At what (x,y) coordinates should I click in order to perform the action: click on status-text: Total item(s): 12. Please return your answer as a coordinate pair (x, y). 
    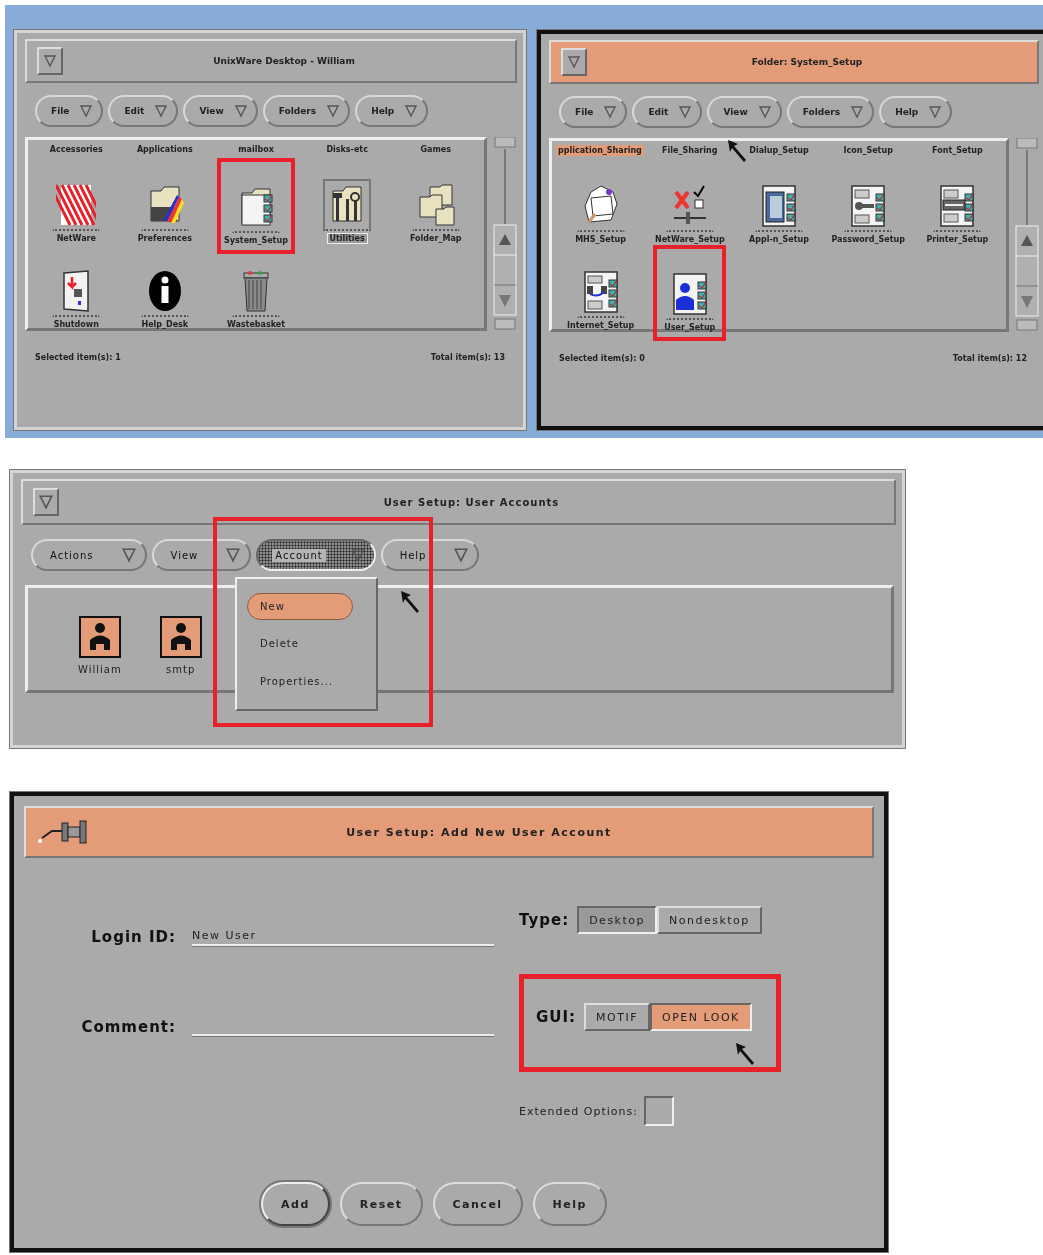
    Looking at the image, I should click on (989, 358).